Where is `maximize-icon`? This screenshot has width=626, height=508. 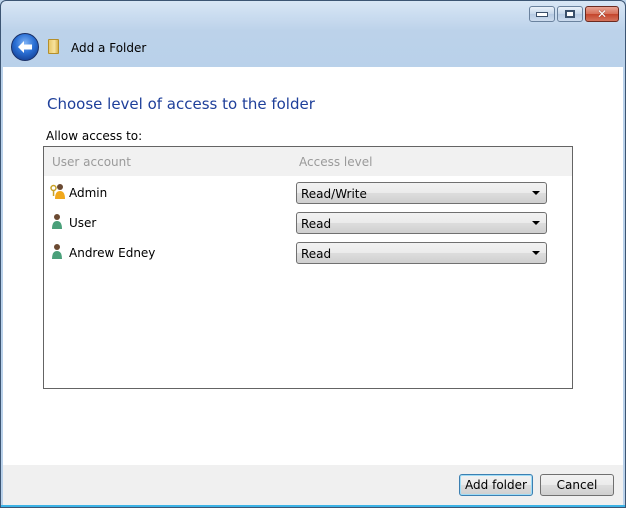
maximize-icon is located at coordinates (570, 14).